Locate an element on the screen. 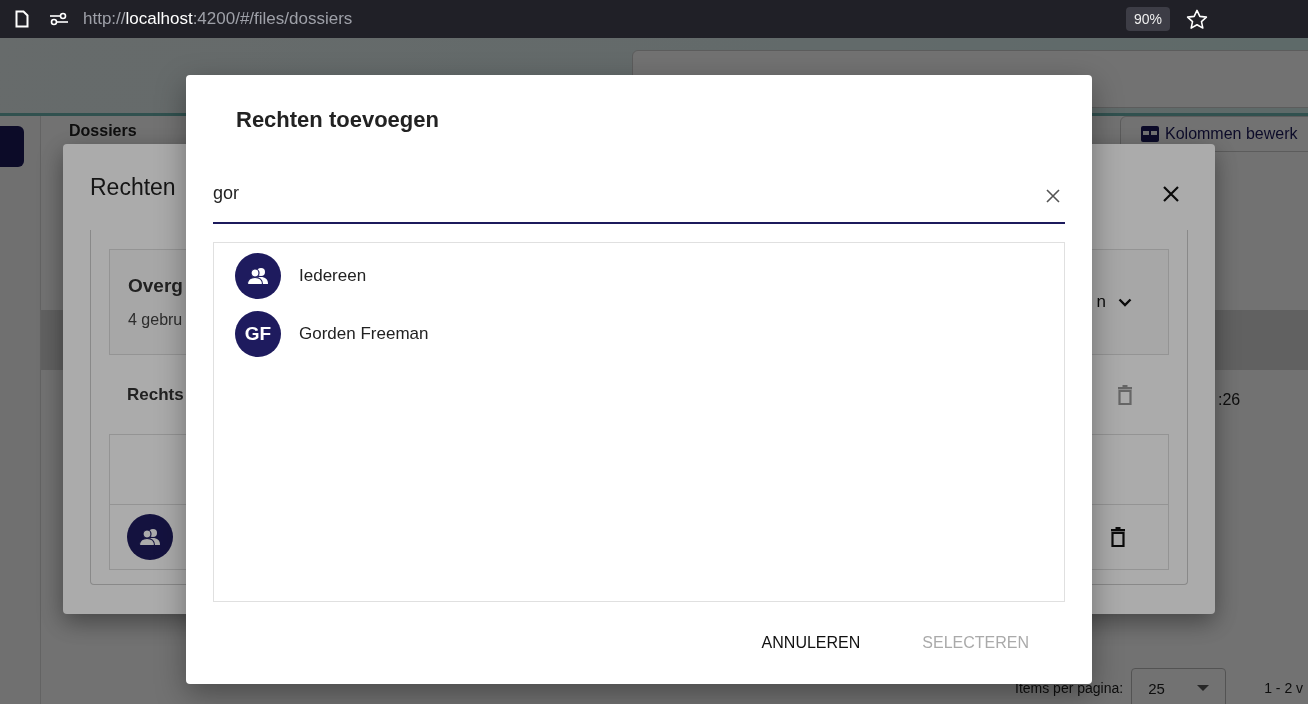 The height and width of the screenshot is (704, 1308). zoom-badge: 90% is located at coordinates (1147, 19).